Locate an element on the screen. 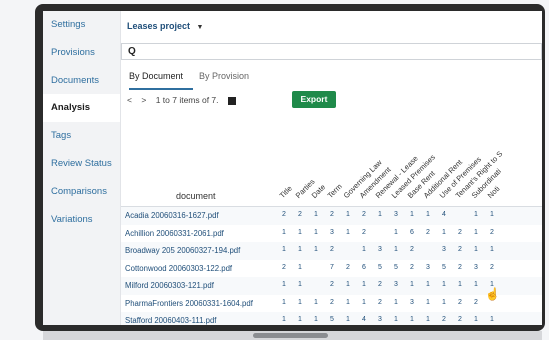 This screenshot has width=549, height=340. prev-page-button: < is located at coordinates (129, 100).